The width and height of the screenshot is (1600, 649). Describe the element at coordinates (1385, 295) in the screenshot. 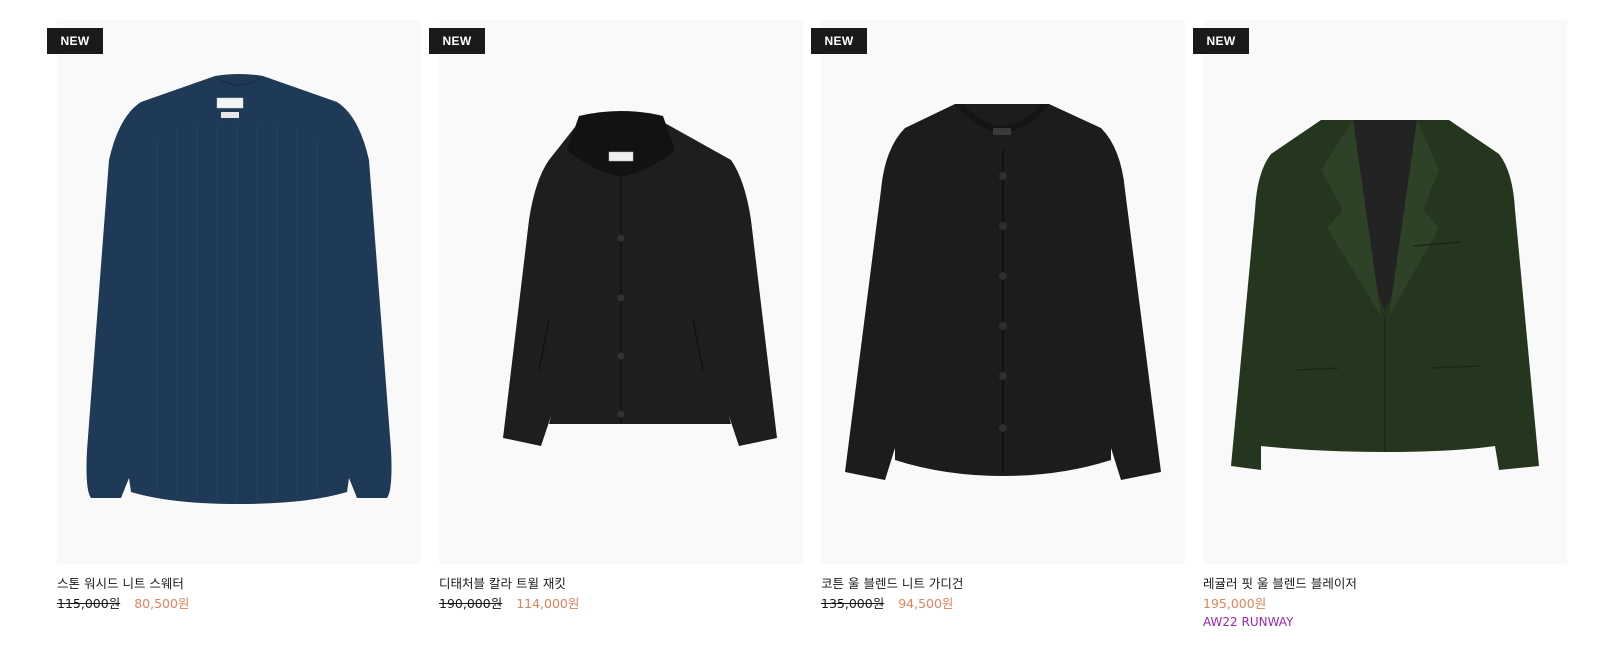

I see `wool-blazer-icon` at that location.